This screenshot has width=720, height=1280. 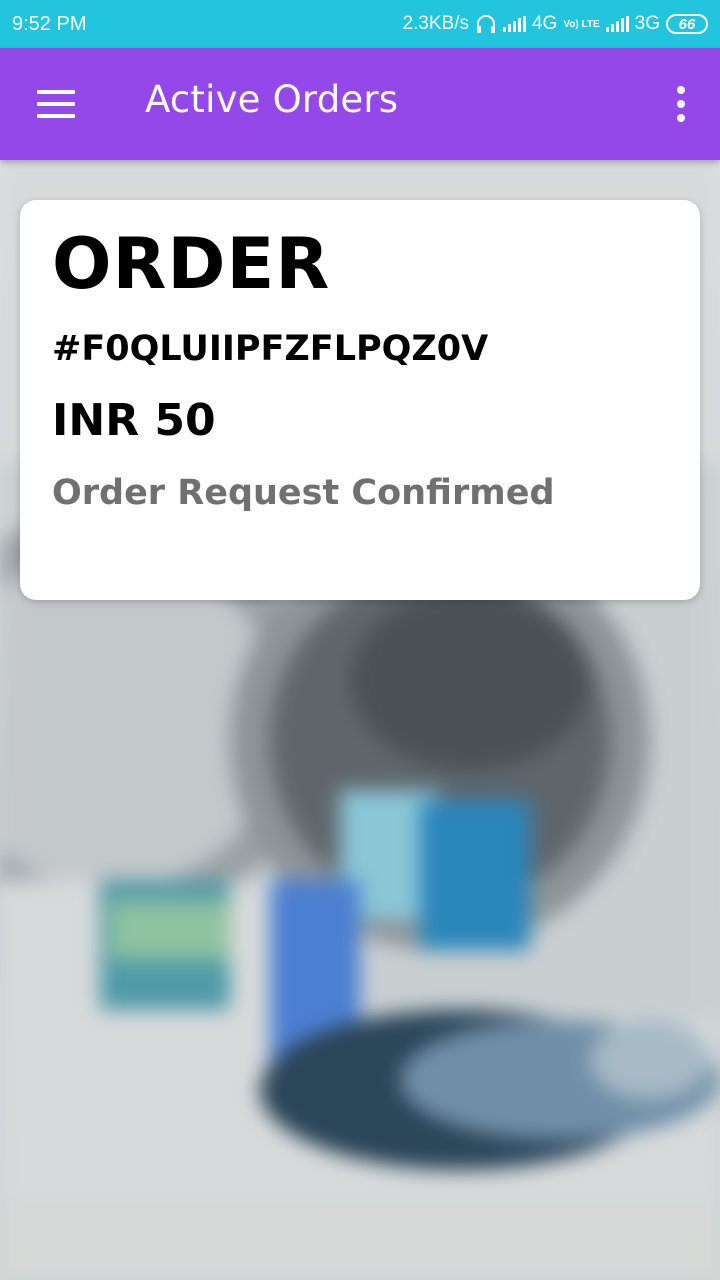 I want to click on order-heading: ORDER, so click(x=191, y=264).